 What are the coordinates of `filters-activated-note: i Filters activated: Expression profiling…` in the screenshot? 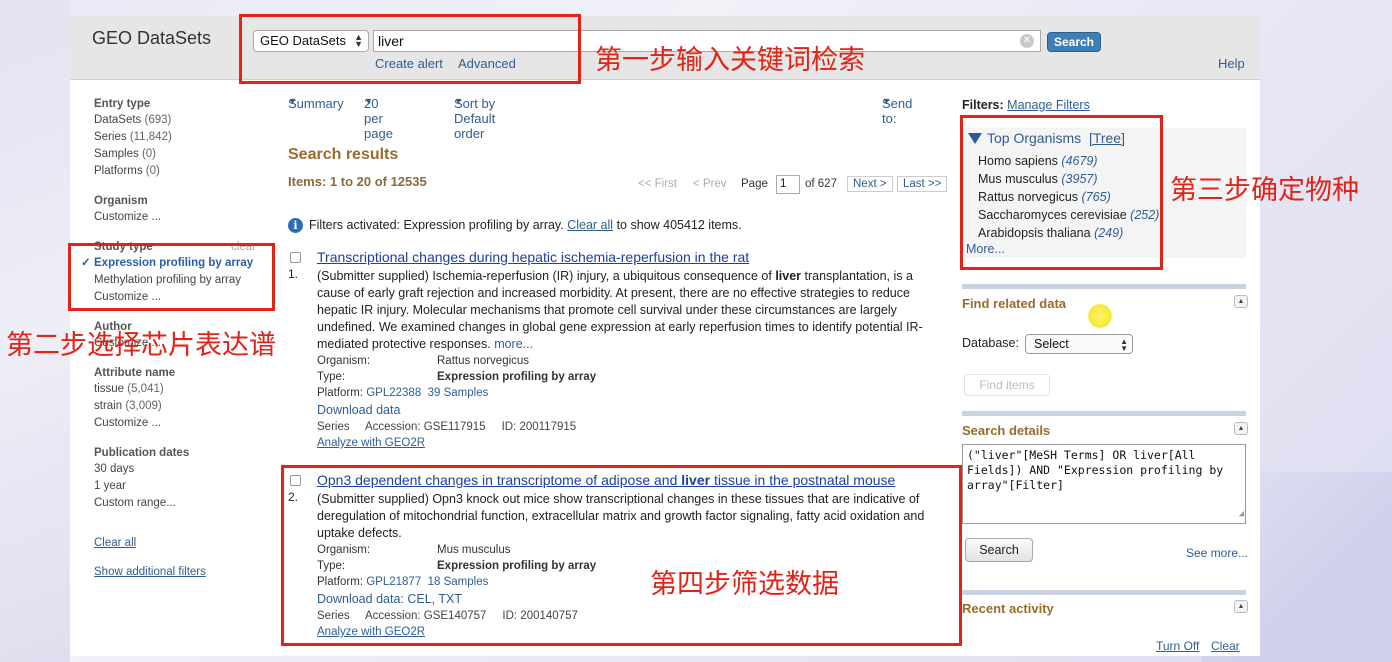 It's located at (515, 225).